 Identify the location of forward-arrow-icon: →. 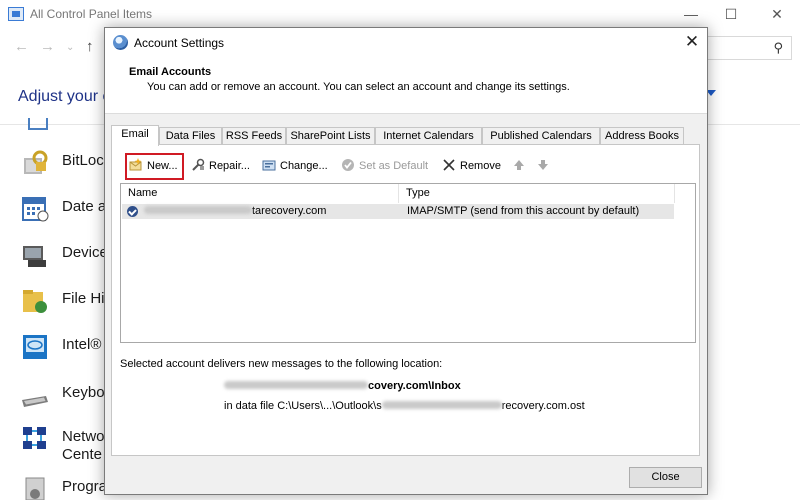
(47, 46).